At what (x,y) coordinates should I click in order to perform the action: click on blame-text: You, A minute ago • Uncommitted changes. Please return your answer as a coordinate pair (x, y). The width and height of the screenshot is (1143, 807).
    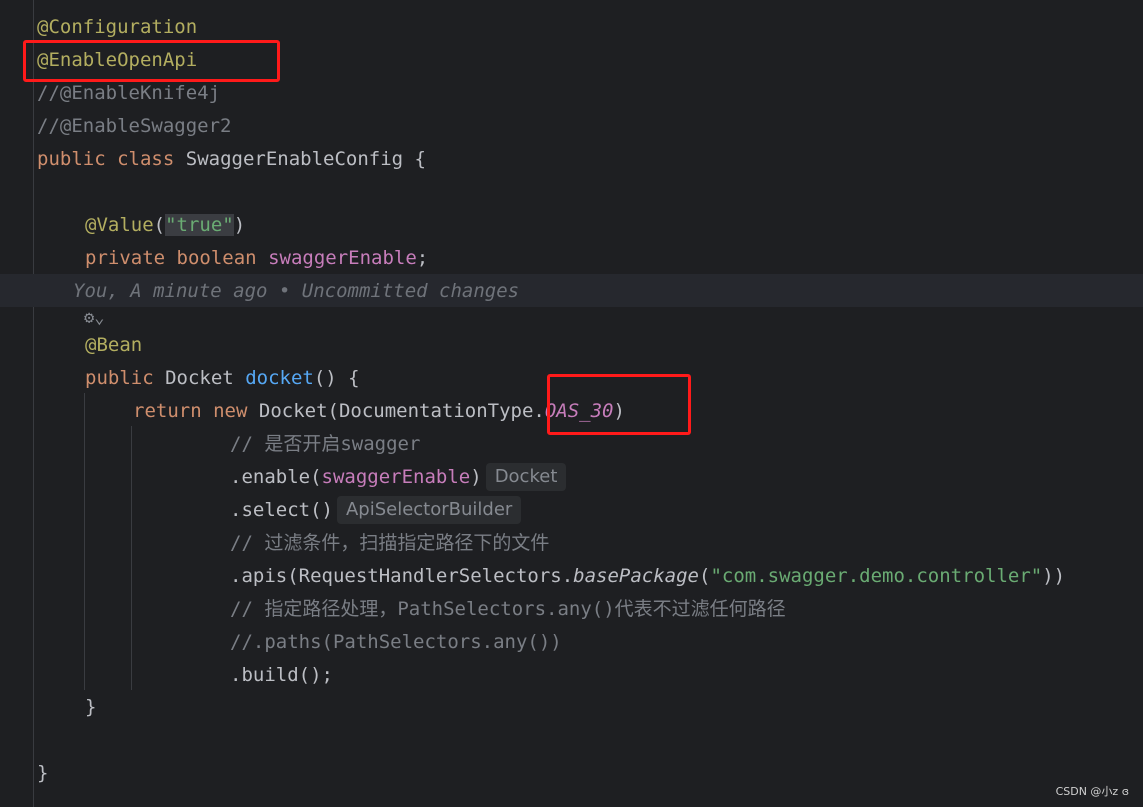
    Looking at the image, I should click on (296, 291).